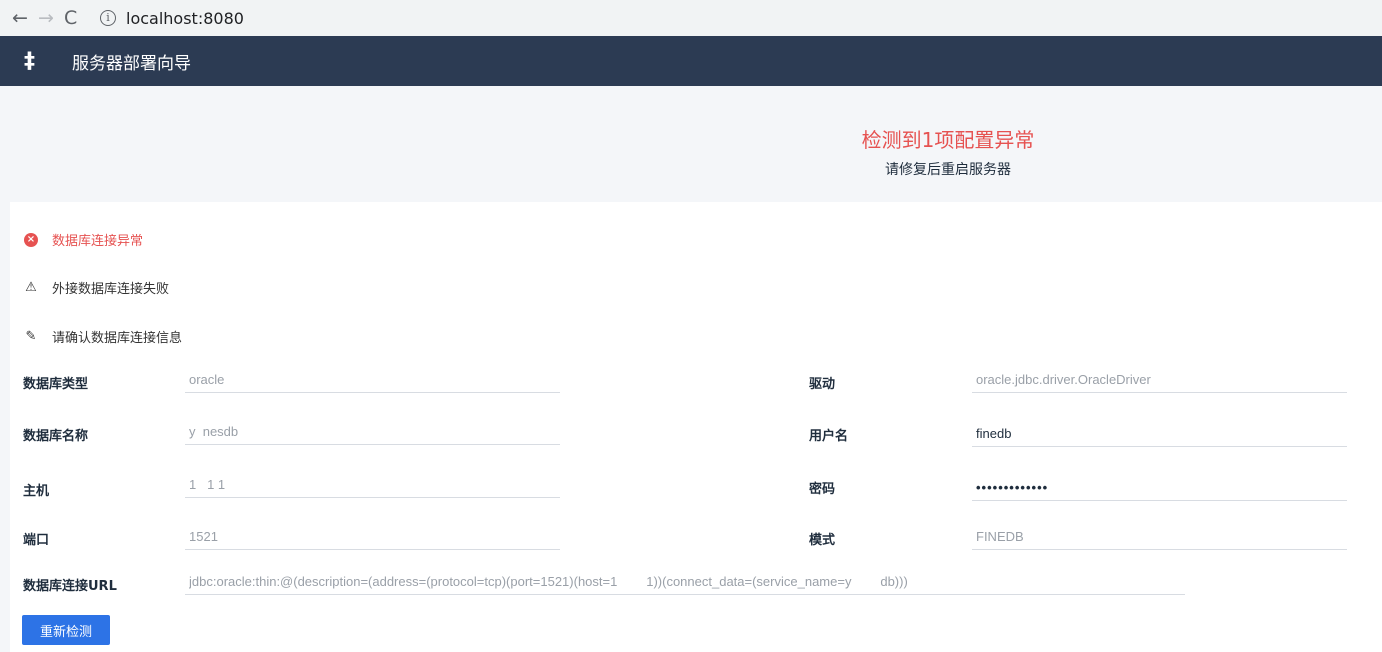 This screenshot has height=652, width=1382. I want to click on app-header: ‡ 服务器部署向导, so click(691, 61).